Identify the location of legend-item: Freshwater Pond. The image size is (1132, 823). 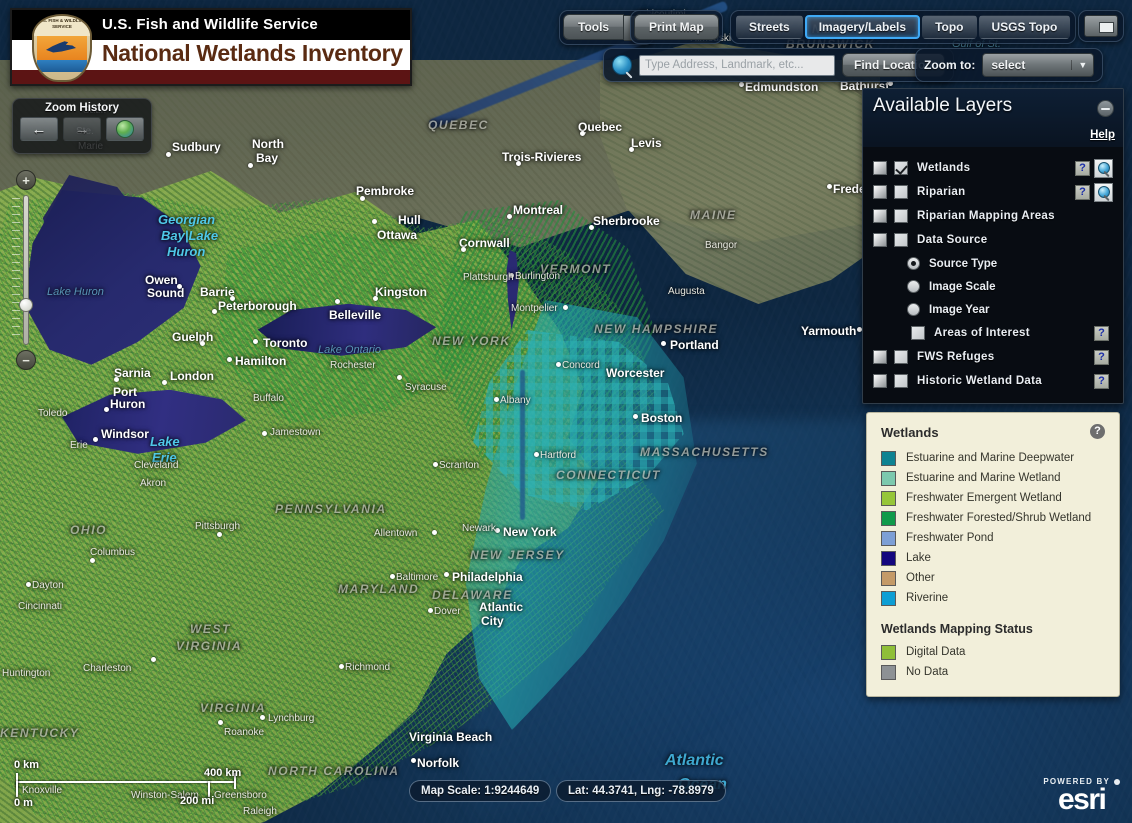
(993, 538).